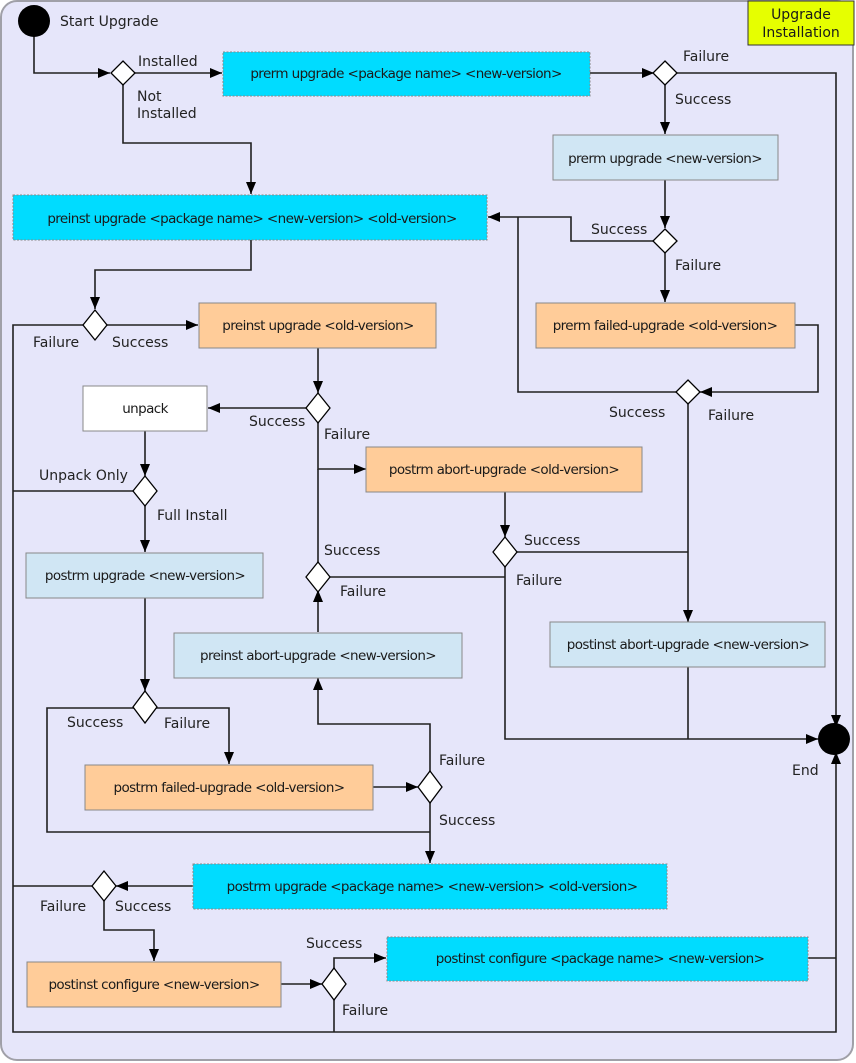 This screenshot has width=856, height=1063. I want to click on node-prerm-failed-upgrade: prerm failed-upgrade <old-version>, so click(665, 325).